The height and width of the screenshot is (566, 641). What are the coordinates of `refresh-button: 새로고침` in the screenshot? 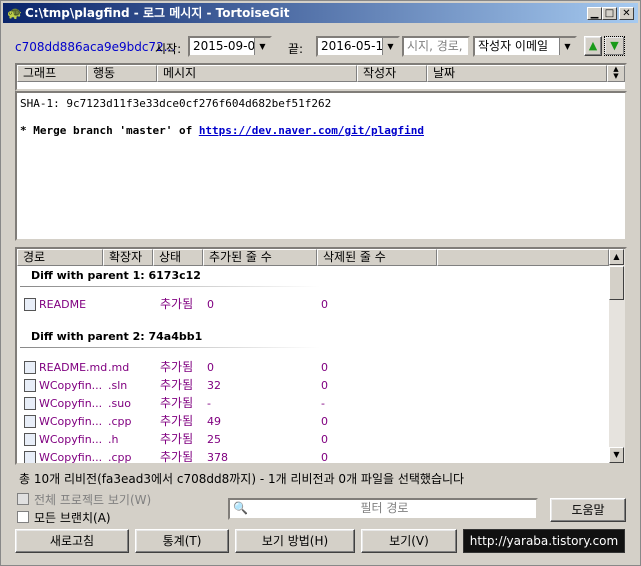 It's located at (72, 541).